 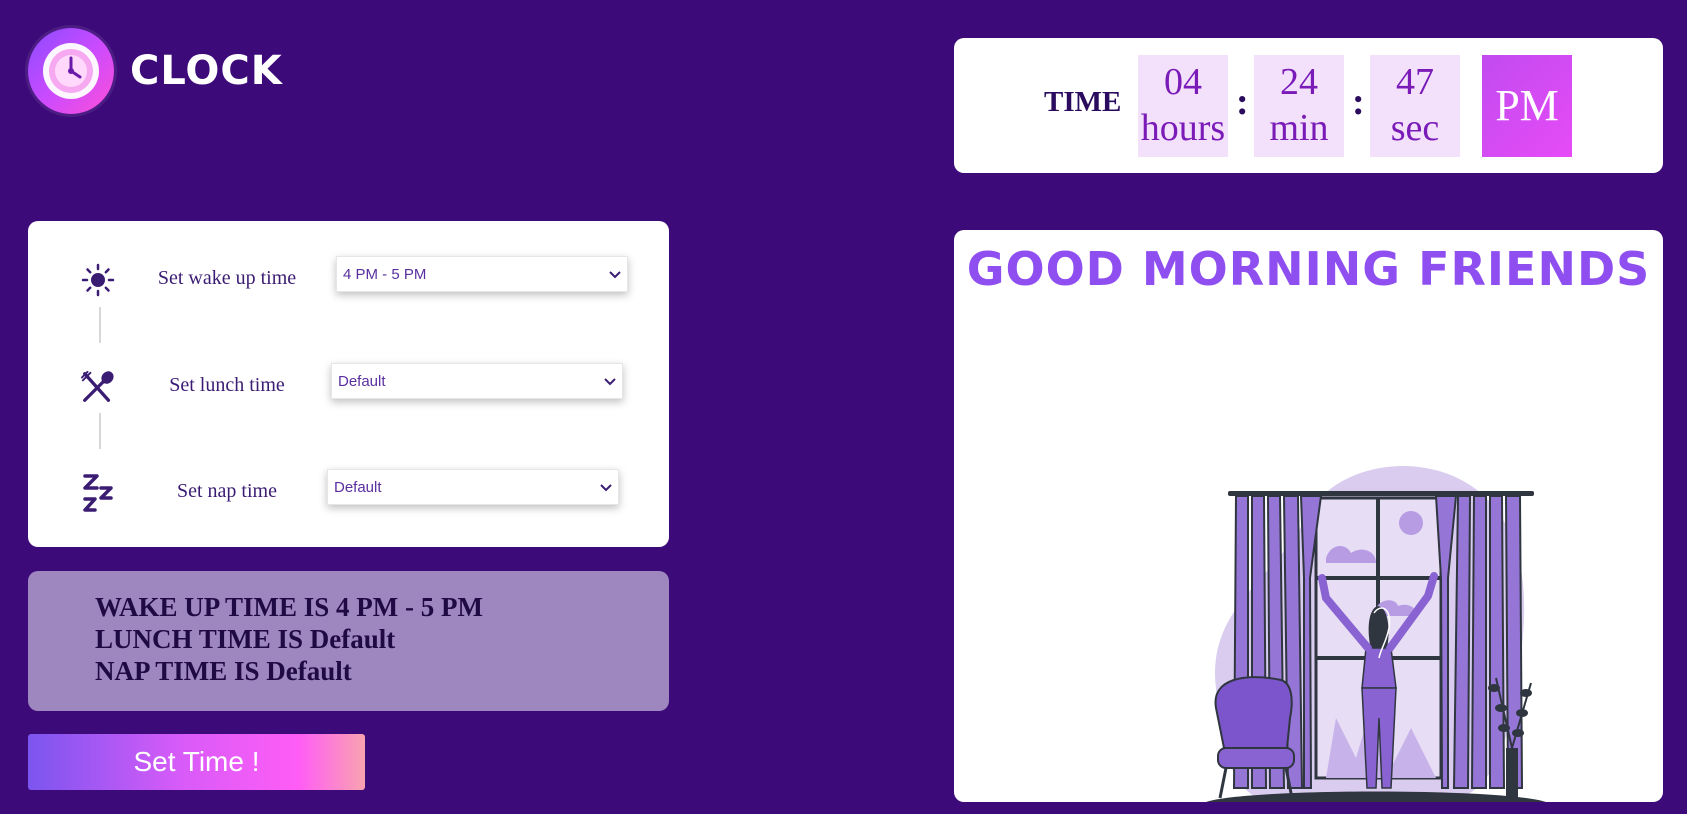 I want to click on zzz-icon, so click(x=98, y=493).